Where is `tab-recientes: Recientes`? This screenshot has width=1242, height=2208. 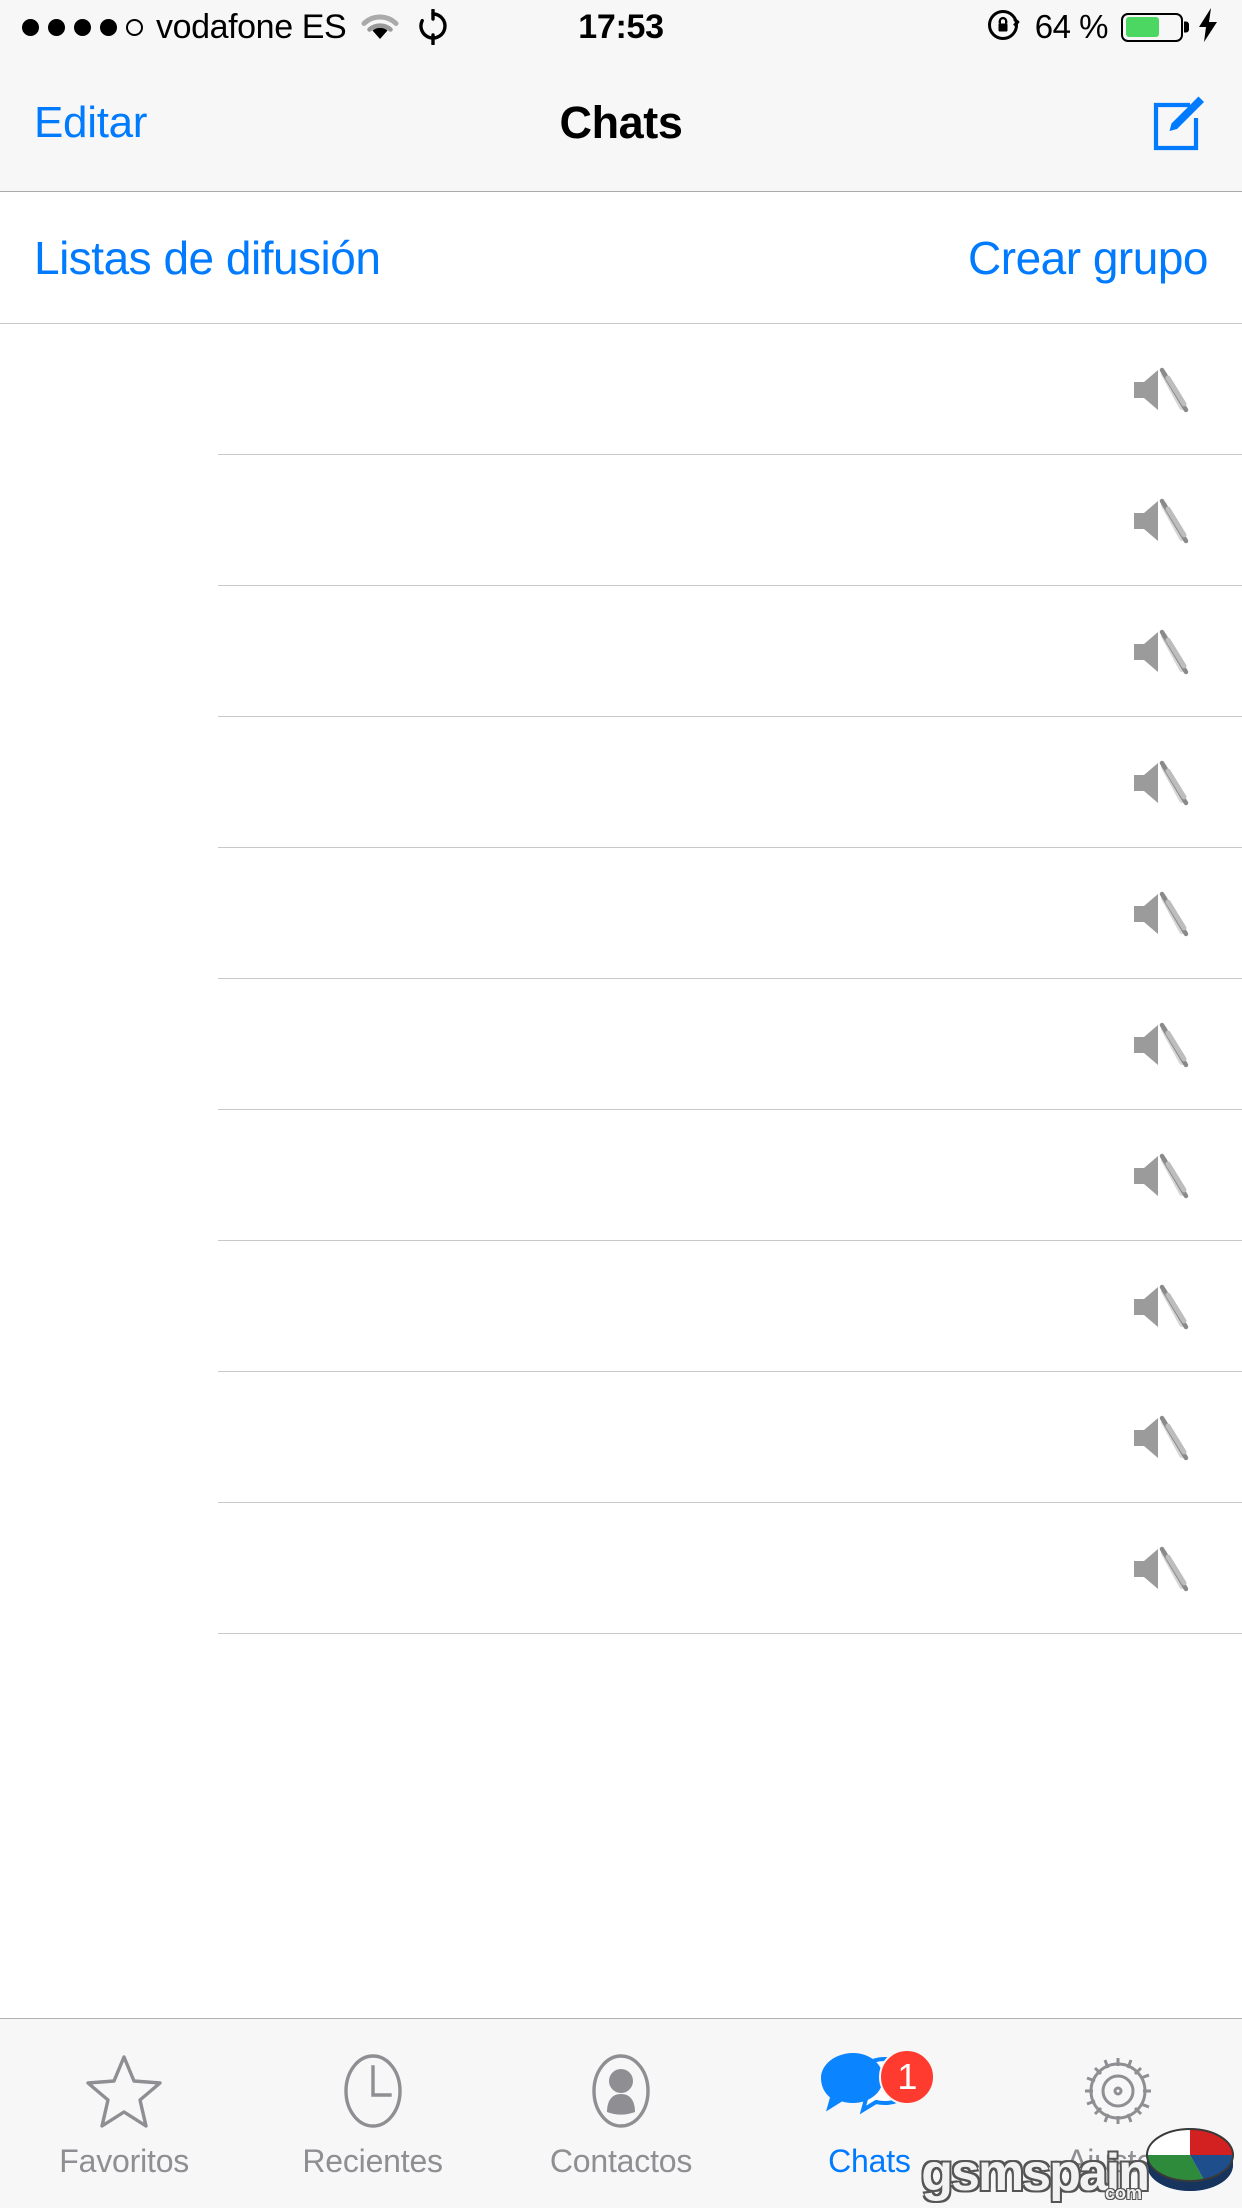
tab-recientes: Recientes is located at coordinates (372, 2113).